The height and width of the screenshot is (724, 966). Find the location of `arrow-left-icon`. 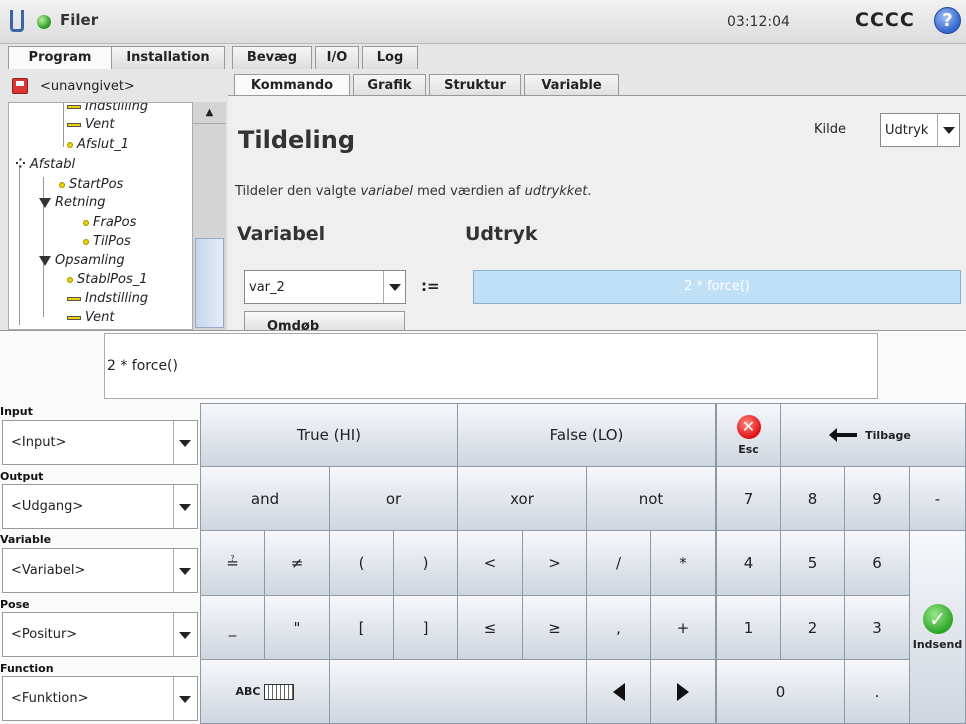

arrow-left-icon is located at coordinates (618, 691).